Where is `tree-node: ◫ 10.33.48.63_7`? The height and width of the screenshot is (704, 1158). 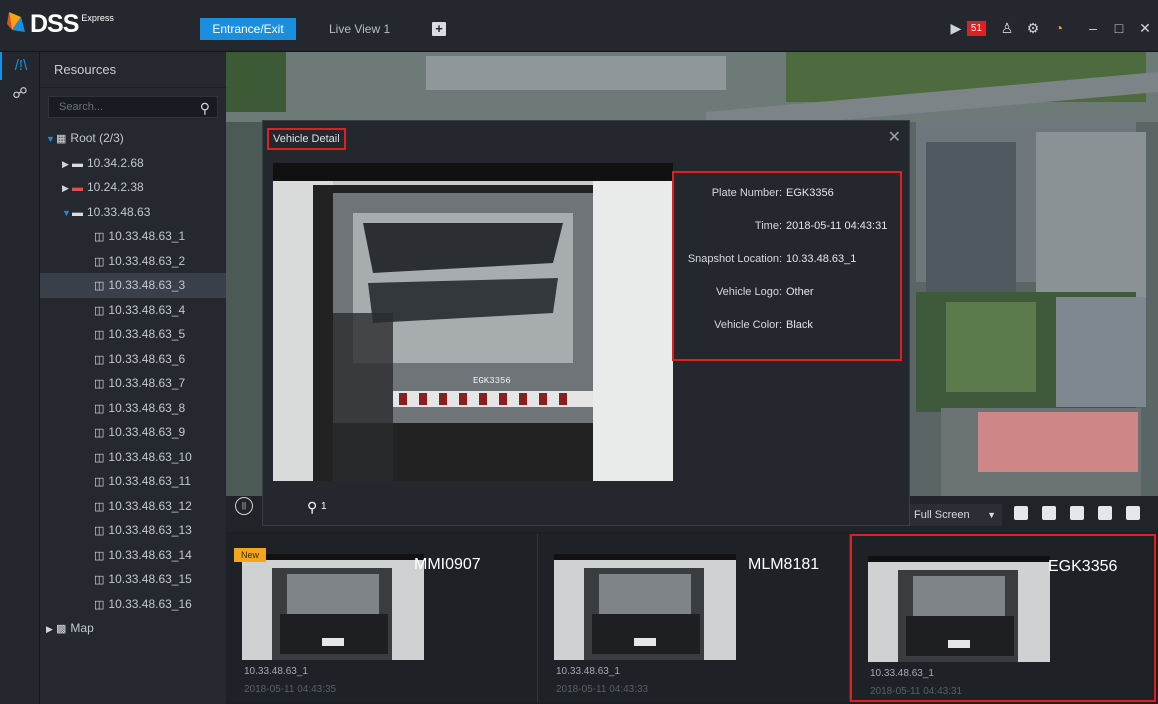
tree-node: ◫ 10.33.48.63_7 is located at coordinates (133, 383).